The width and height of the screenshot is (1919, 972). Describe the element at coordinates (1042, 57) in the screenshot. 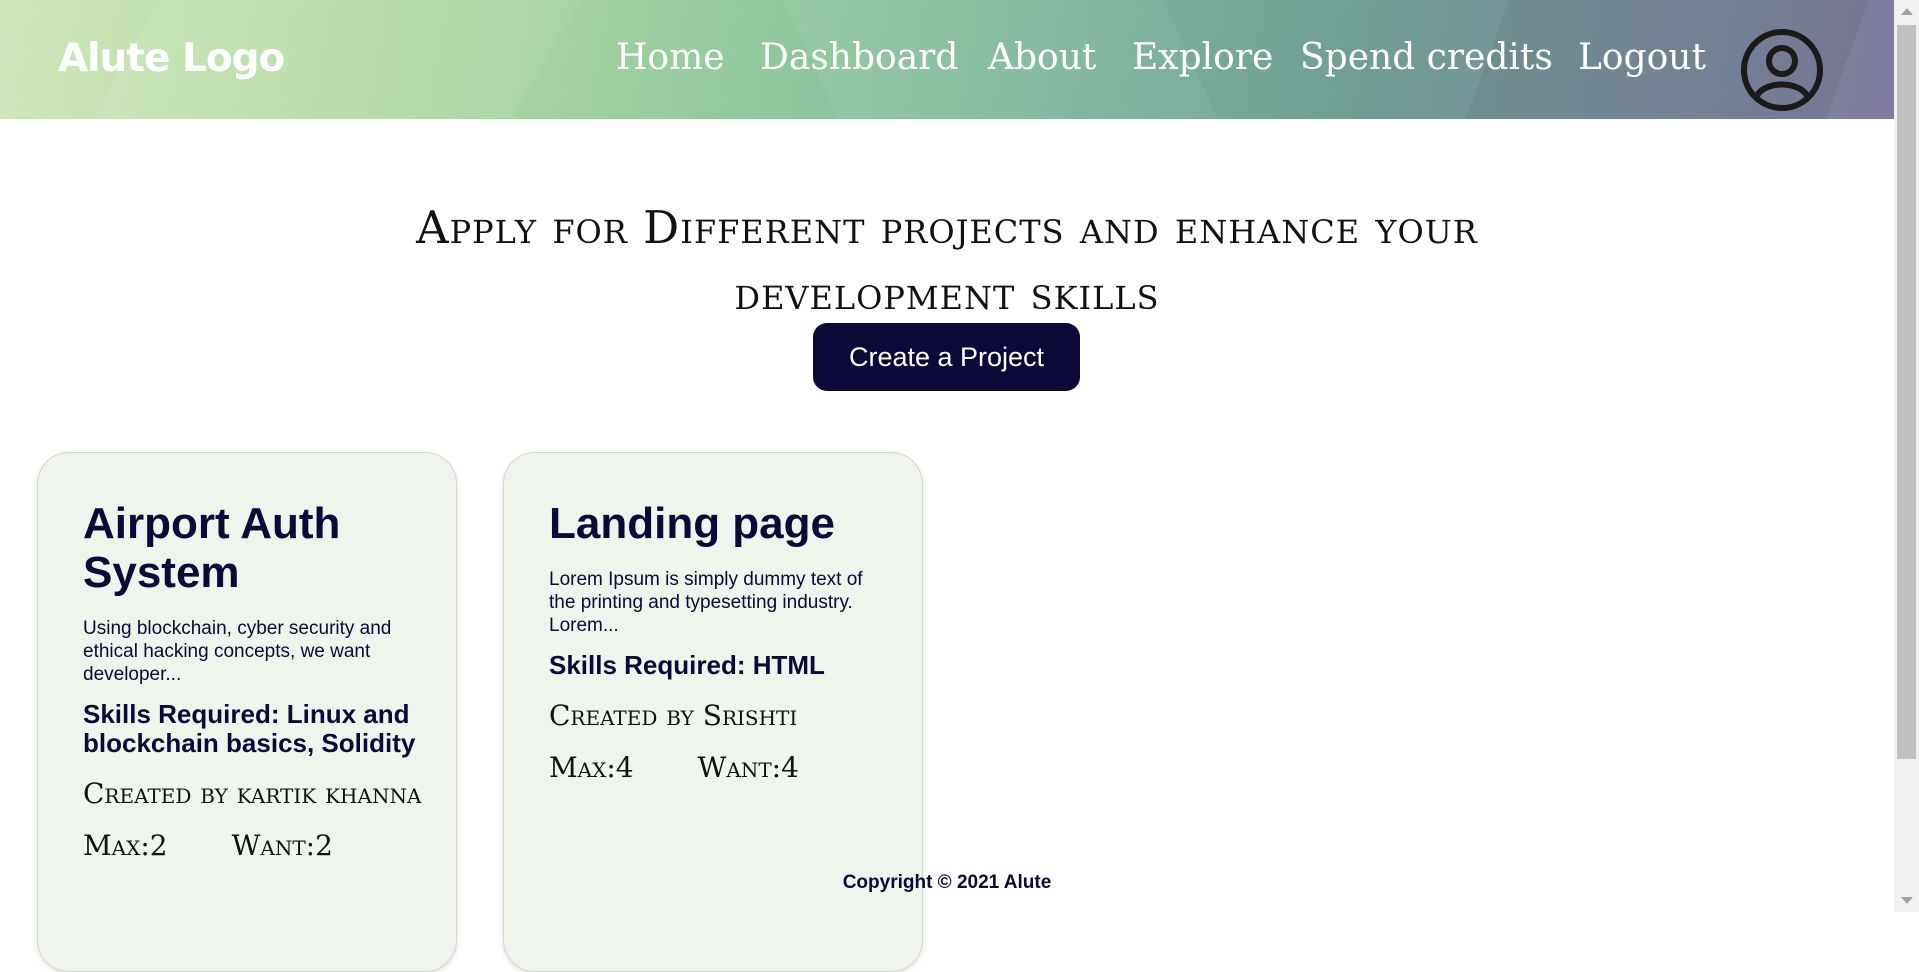

I see `nav-about: About` at that location.